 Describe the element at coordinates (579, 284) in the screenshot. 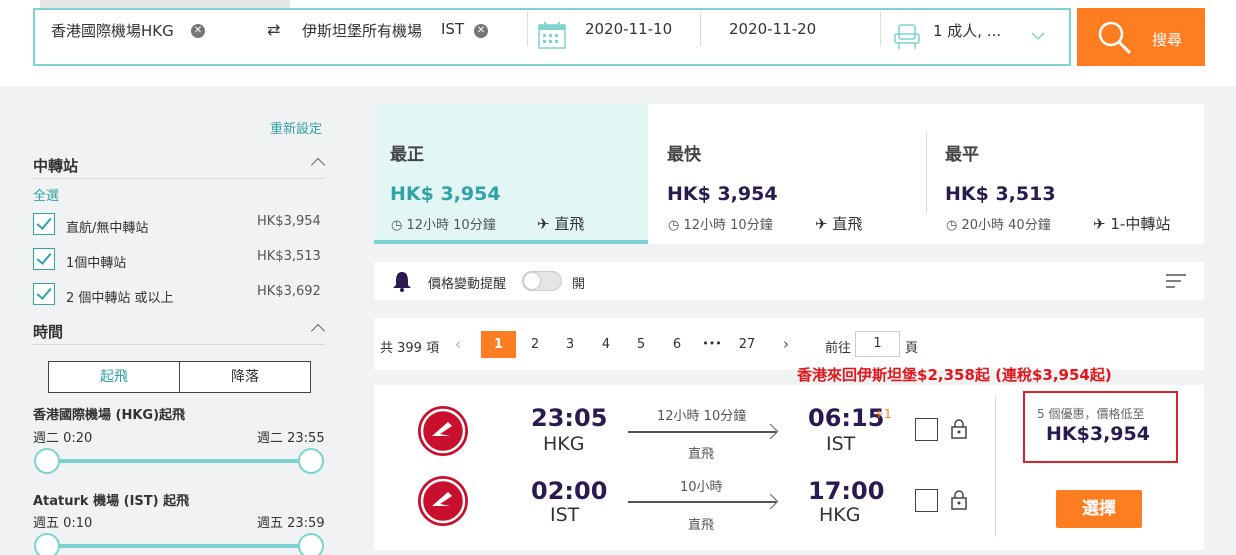

I see `price-alert-state: 開` at that location.